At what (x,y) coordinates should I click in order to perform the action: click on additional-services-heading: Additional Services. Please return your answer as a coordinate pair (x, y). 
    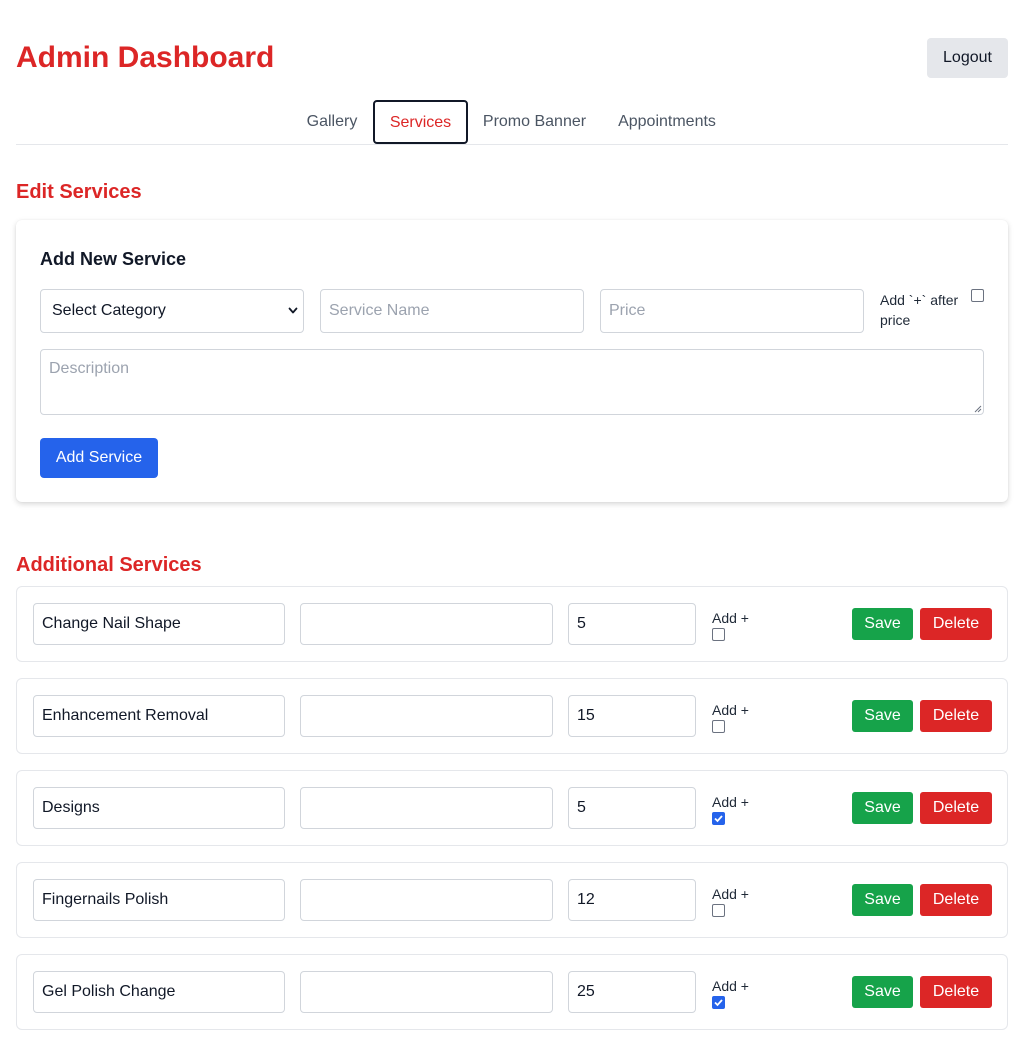
    Looking at the image, I should click on (109, 565).